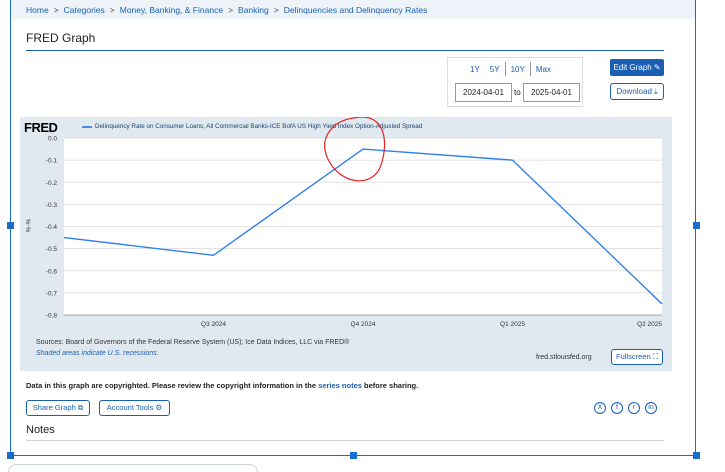 This screenshot has height=472, width=725. I want to click on fullscreen-label: Fullscreen, so click(633, 356).